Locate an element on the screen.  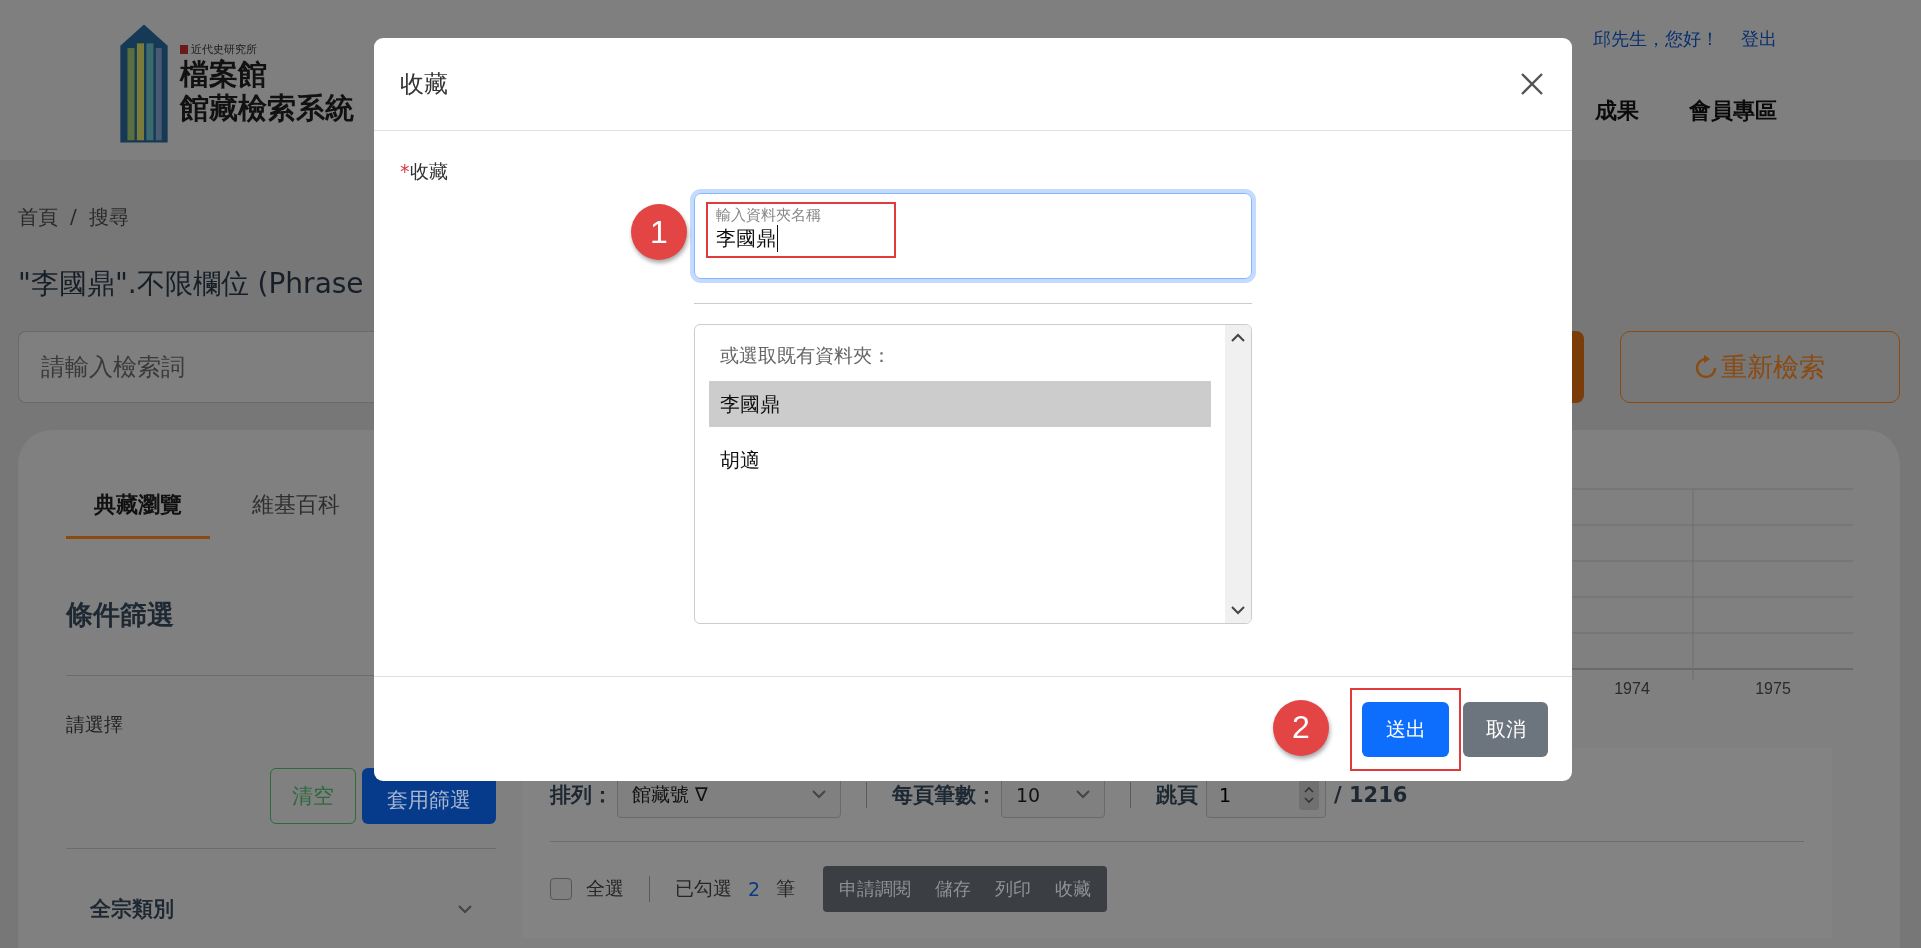
total-pages: / 1216 is located at coordinates (1371, 794).